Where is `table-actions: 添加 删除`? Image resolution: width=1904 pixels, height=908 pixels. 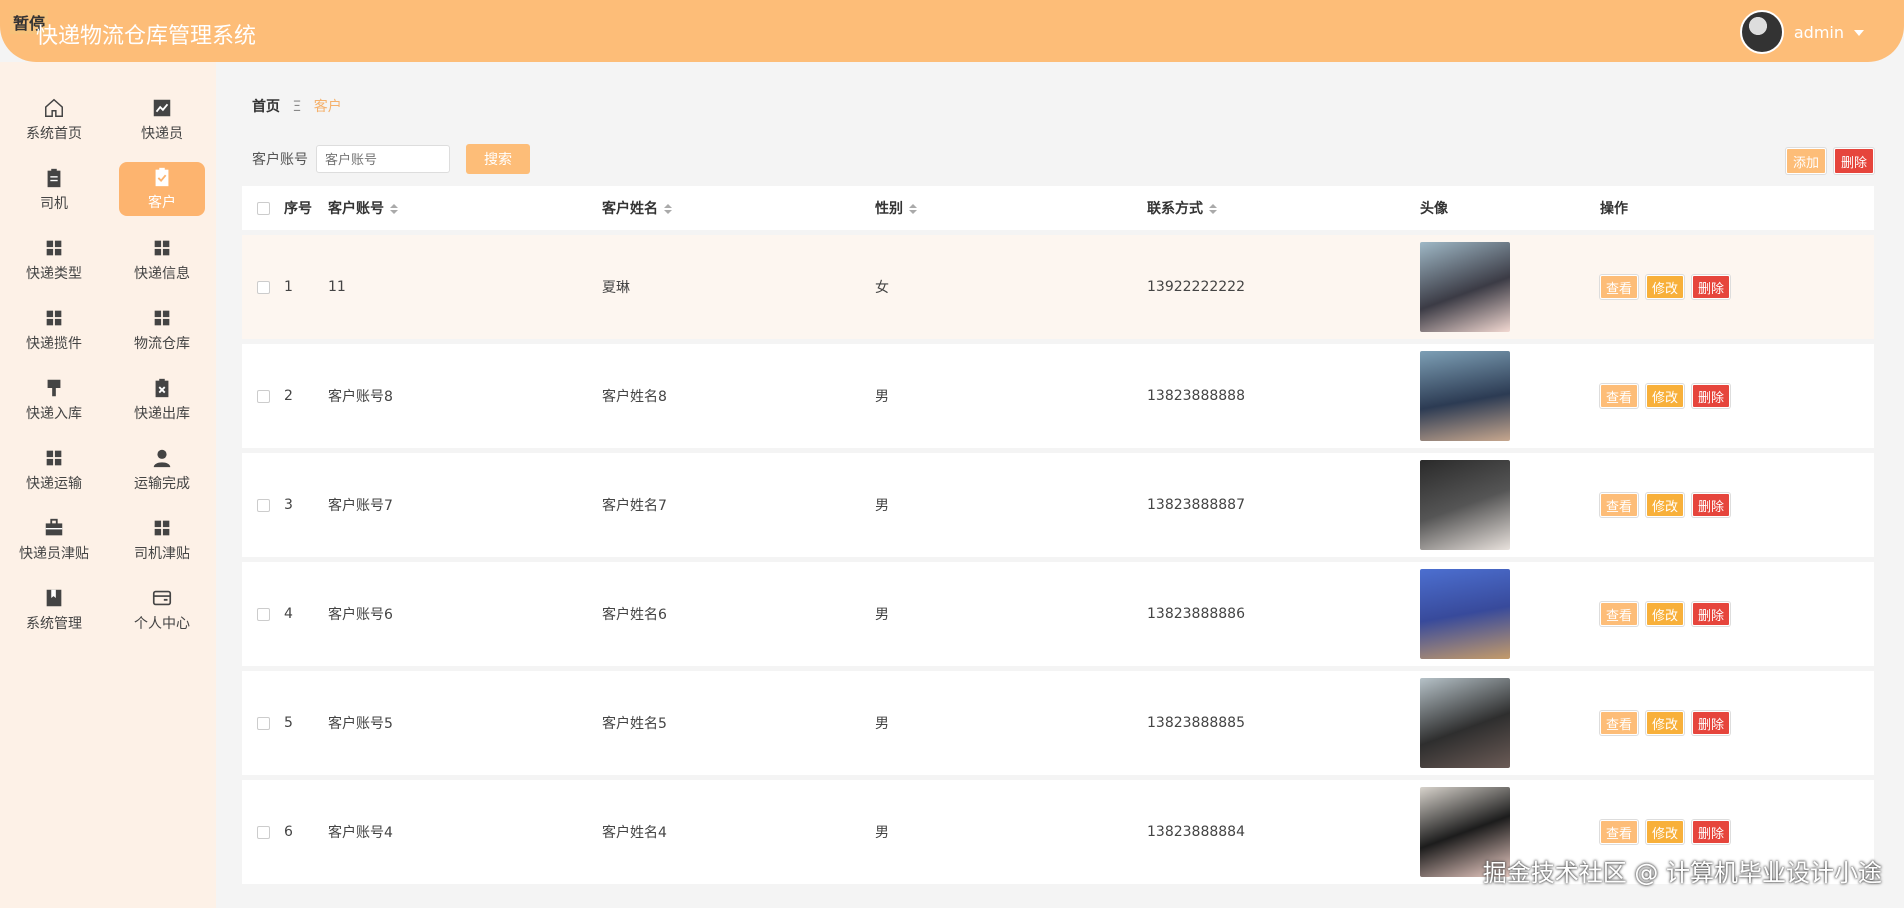 table-actions: 添加 删除 is located at coordinates (1829, 161).